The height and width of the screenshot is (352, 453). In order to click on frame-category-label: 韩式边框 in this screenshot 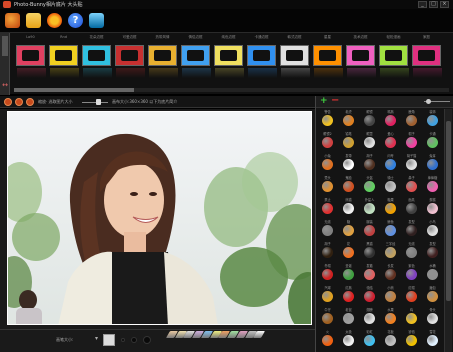, I will do `click(294, 39)`.